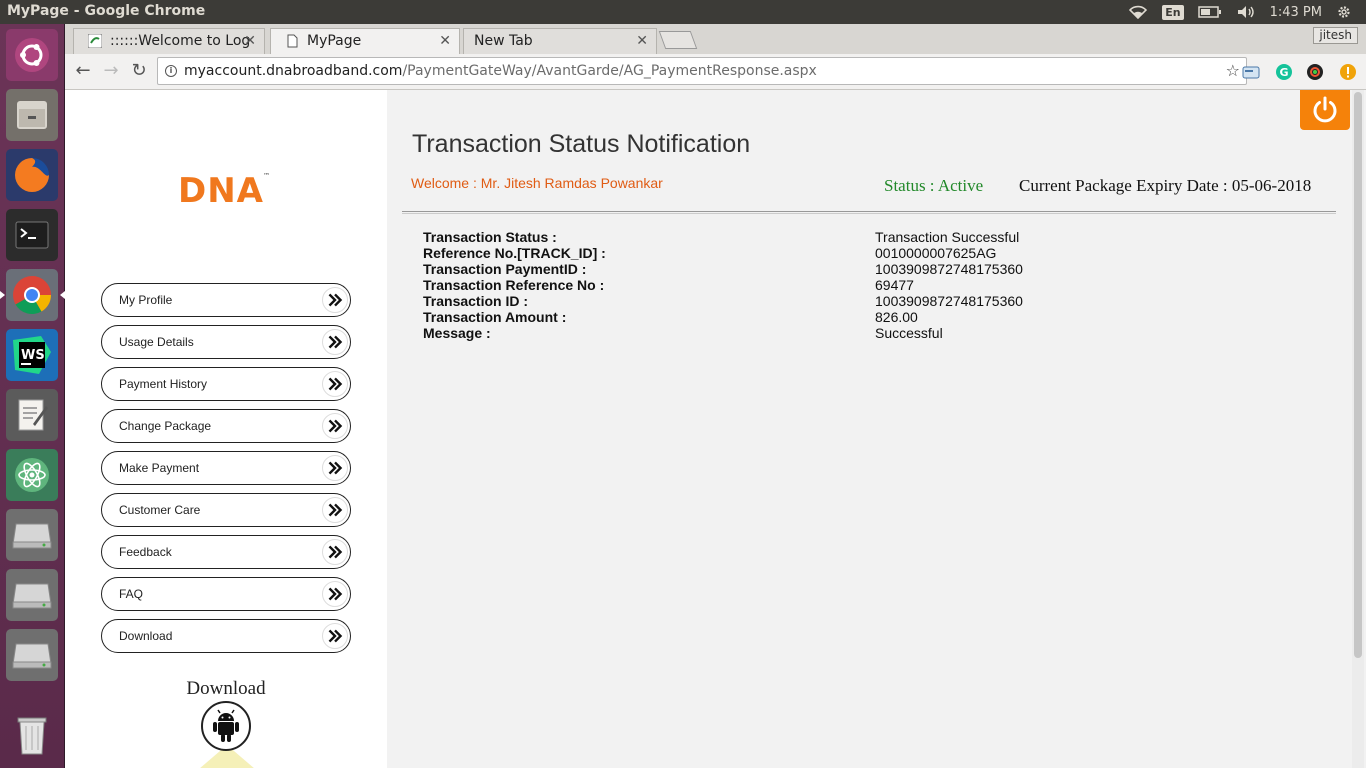 This screenshot has width=1366, height=768. I want to click on menu-item-label: FAQ, so click(131, 594).